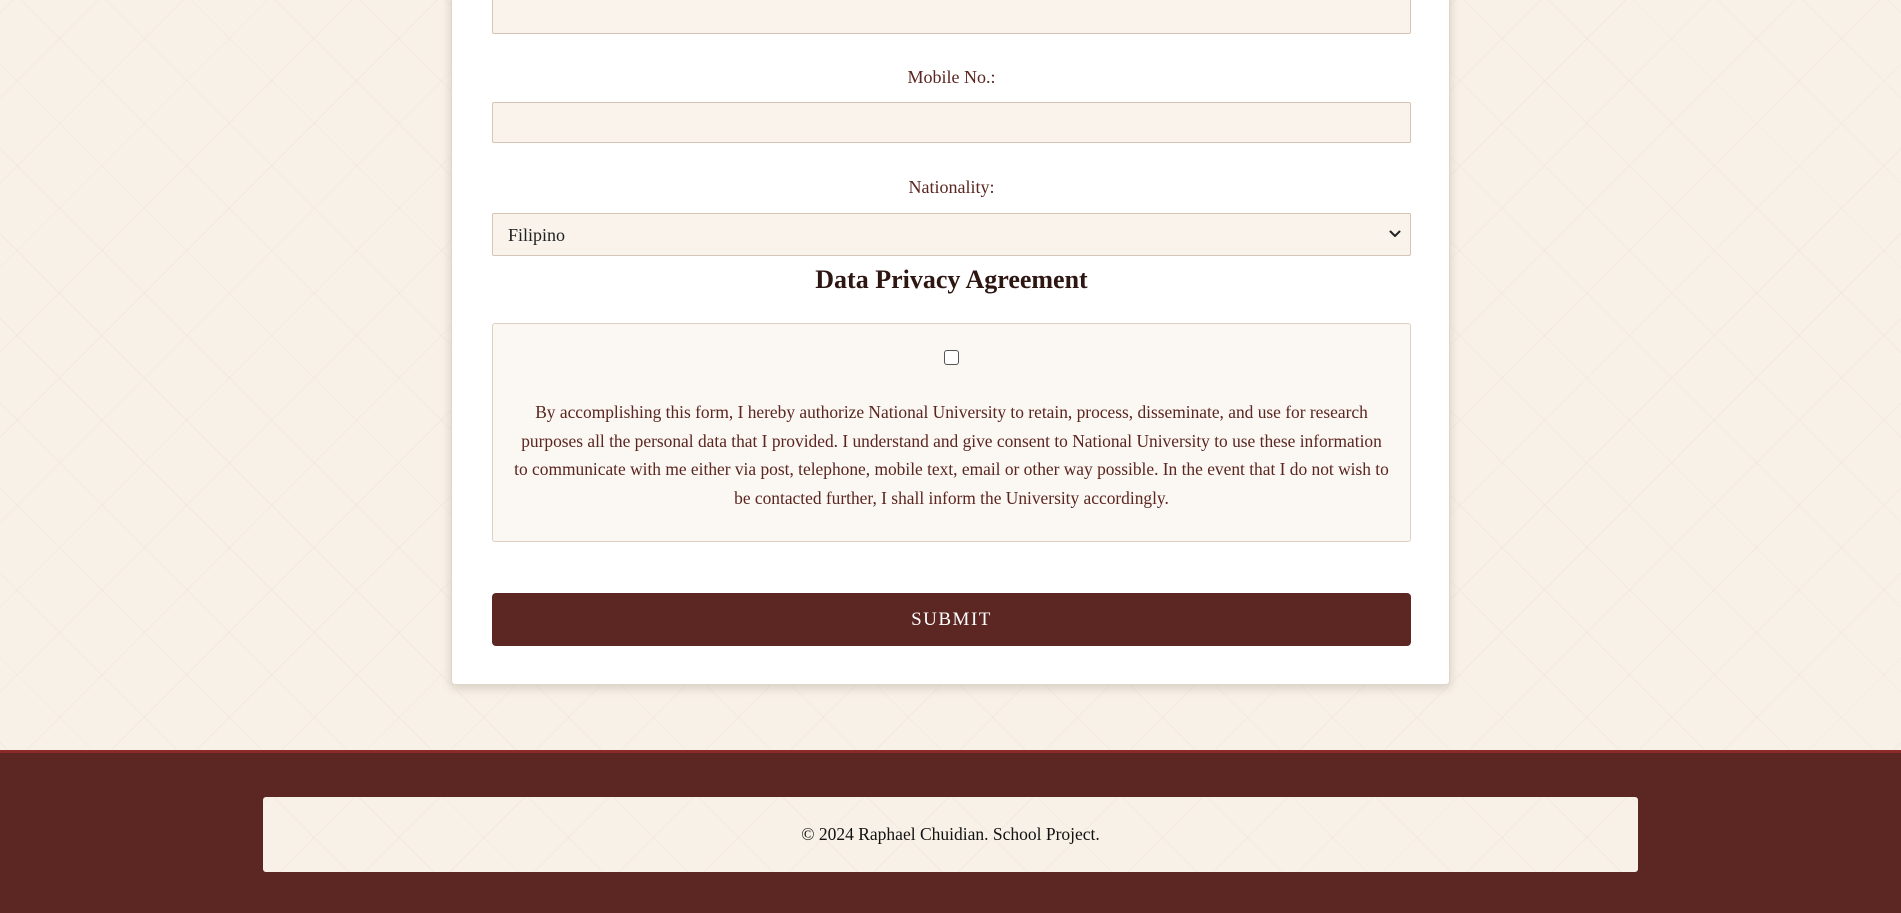  I want to click on mobile-input, so click(951, 122).